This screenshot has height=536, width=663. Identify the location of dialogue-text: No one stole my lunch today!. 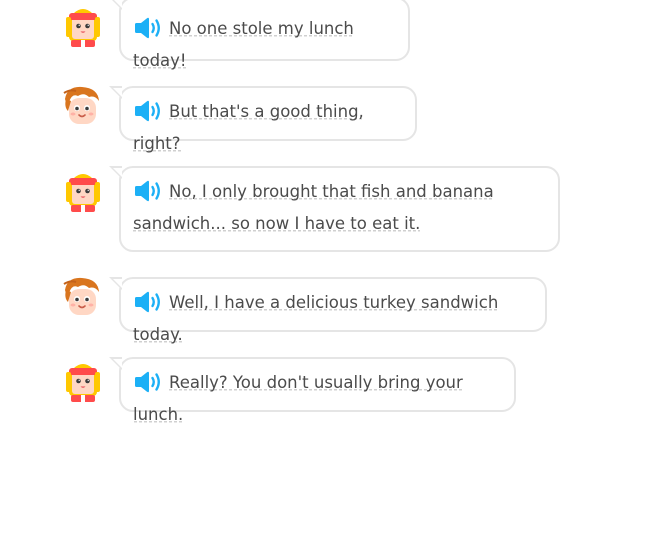
(243, 44).